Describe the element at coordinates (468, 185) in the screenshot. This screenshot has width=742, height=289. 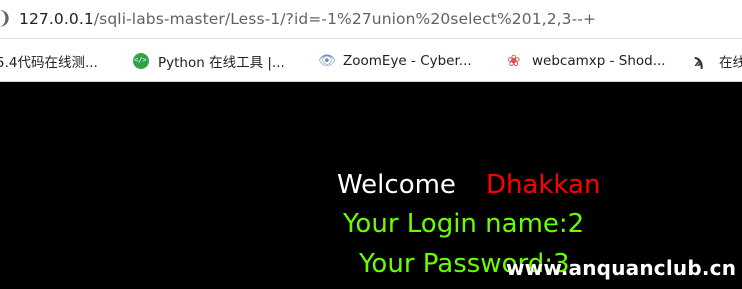
I see `welcome-line: Welcome Dhakkan` at that location.